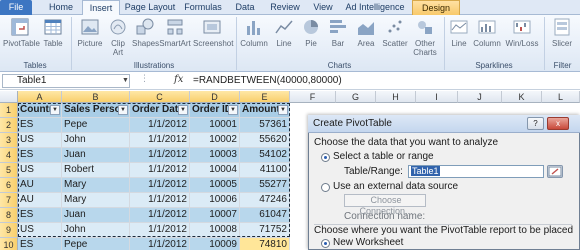 The width and height of the screenshot is (580, 250). Describe the element at coordinates (459, 38) in the screenshot. I see `sparkline-line-button: Line` at that location.